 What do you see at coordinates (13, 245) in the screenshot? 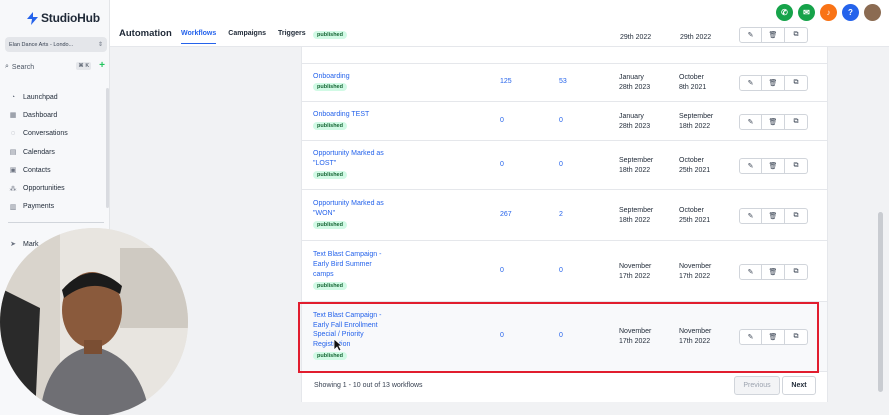
I see `send-icon: ➤` at bounding box center [13, 245].